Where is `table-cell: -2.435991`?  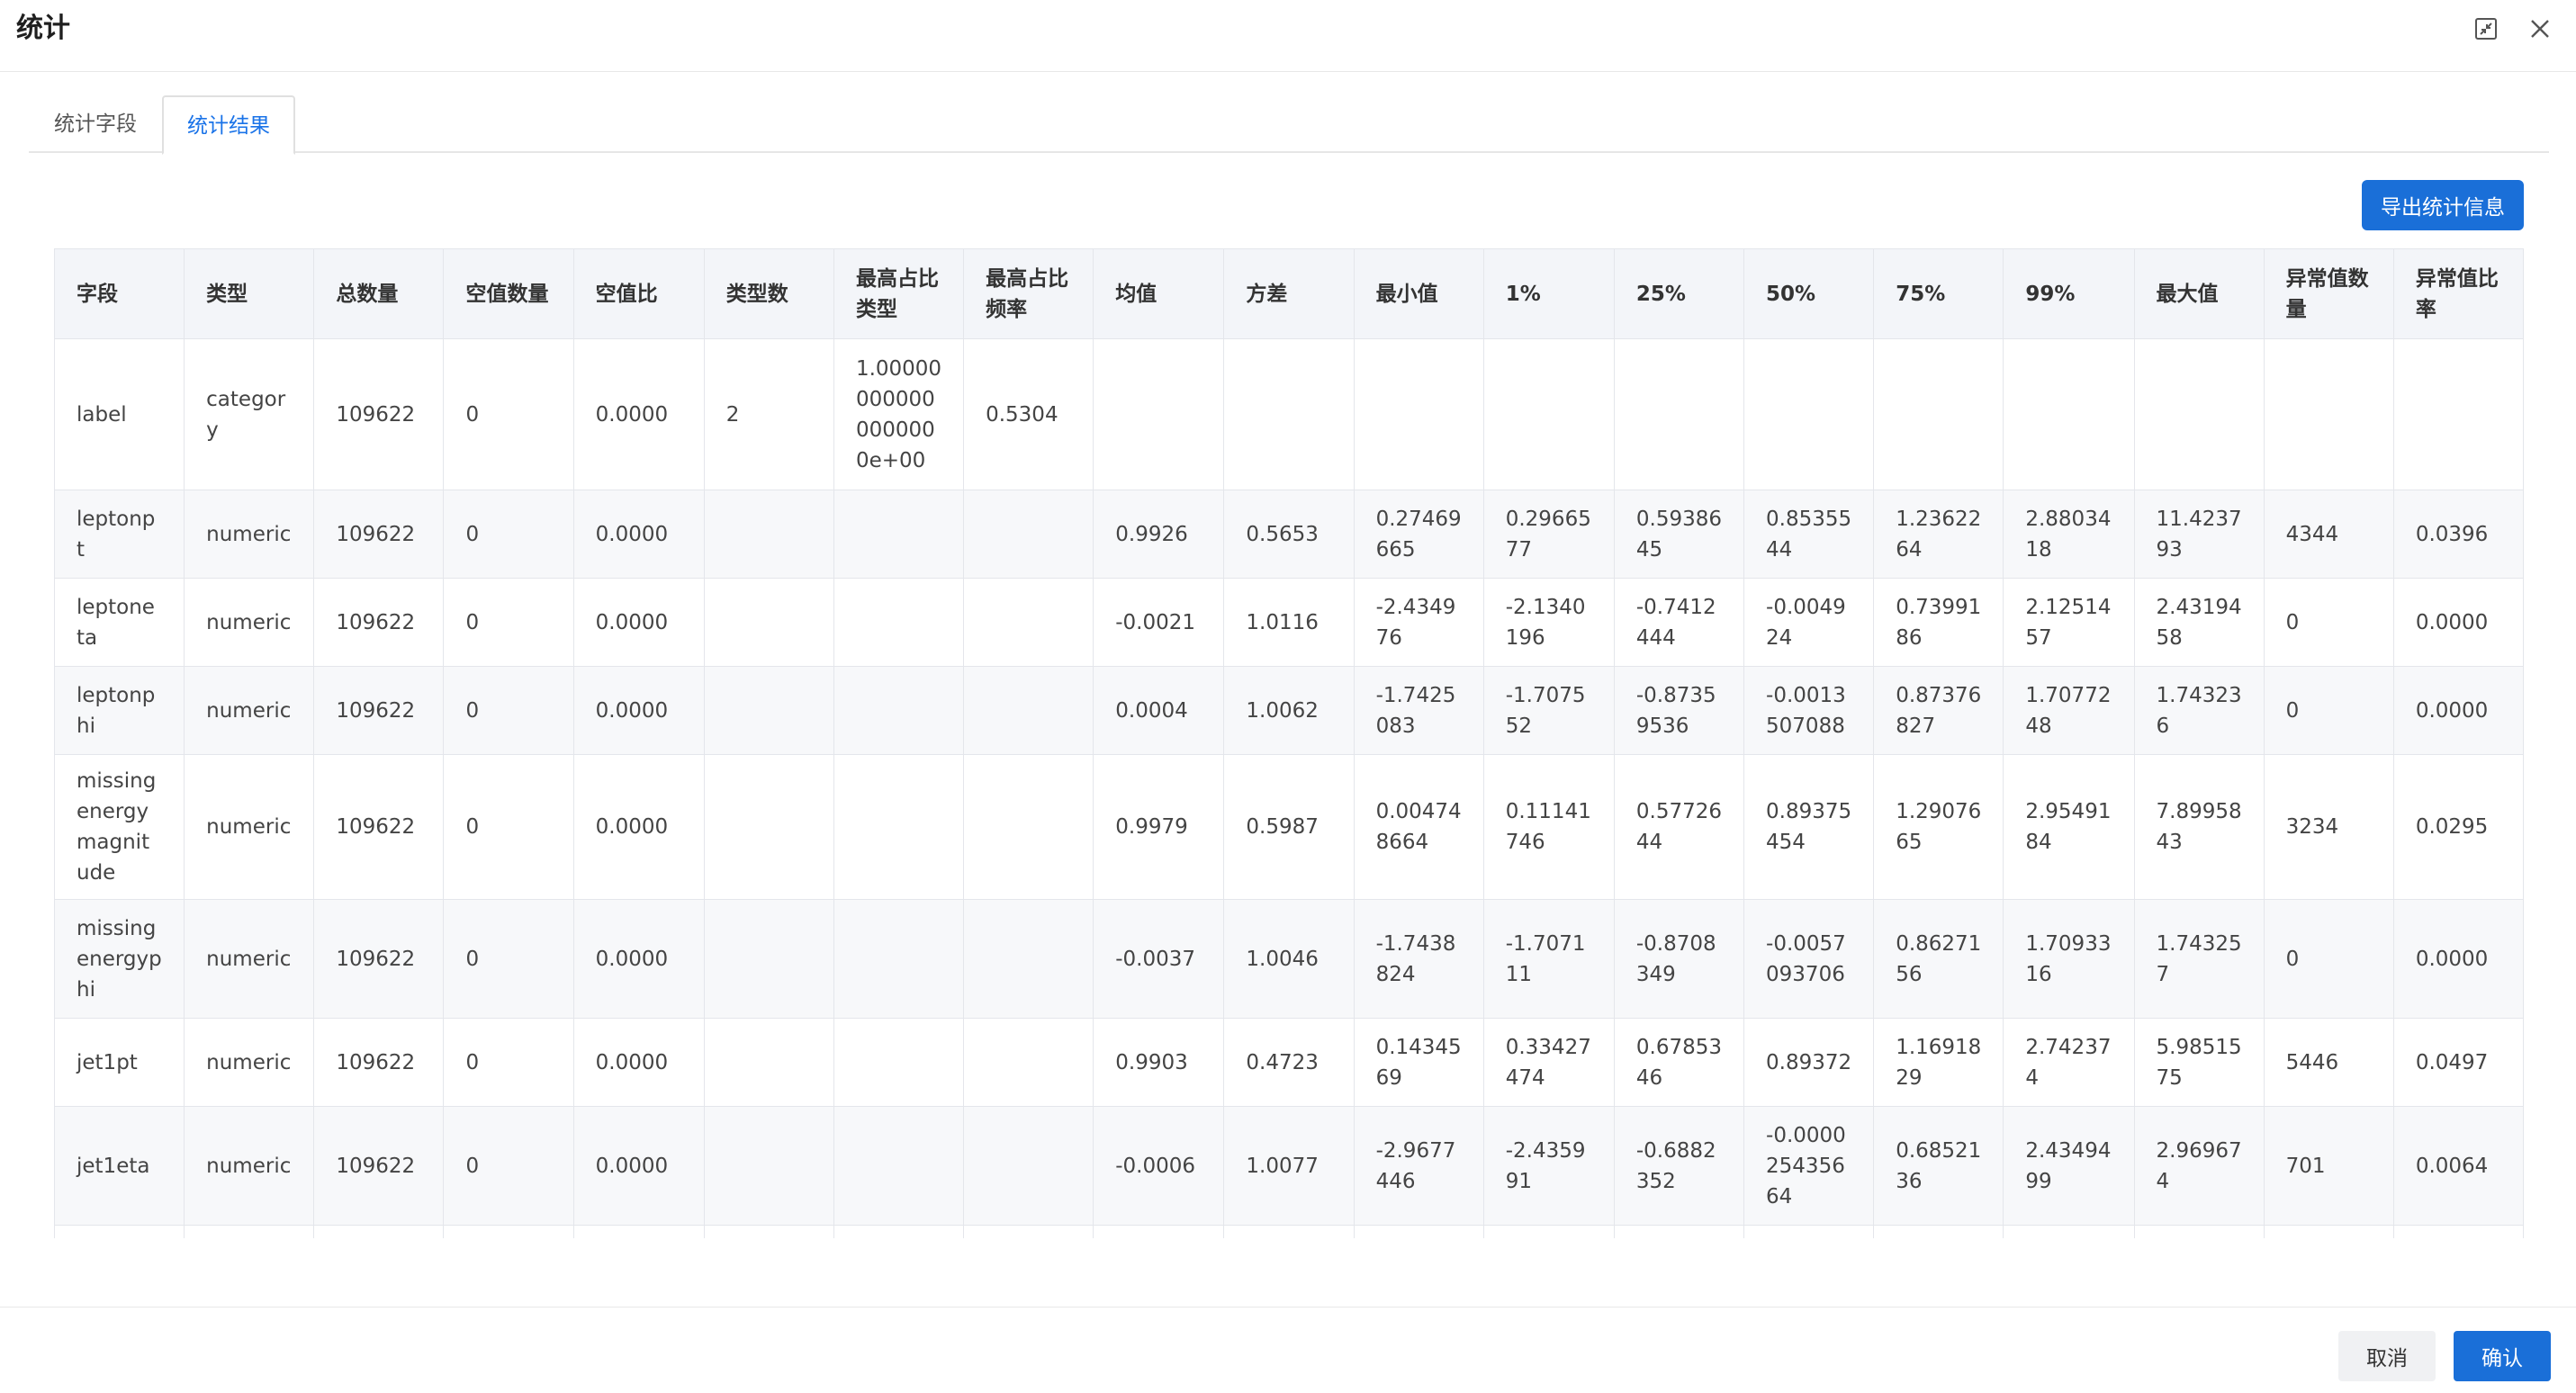
table-cell: -2.435991 is located at coordinates (1548, 1166).